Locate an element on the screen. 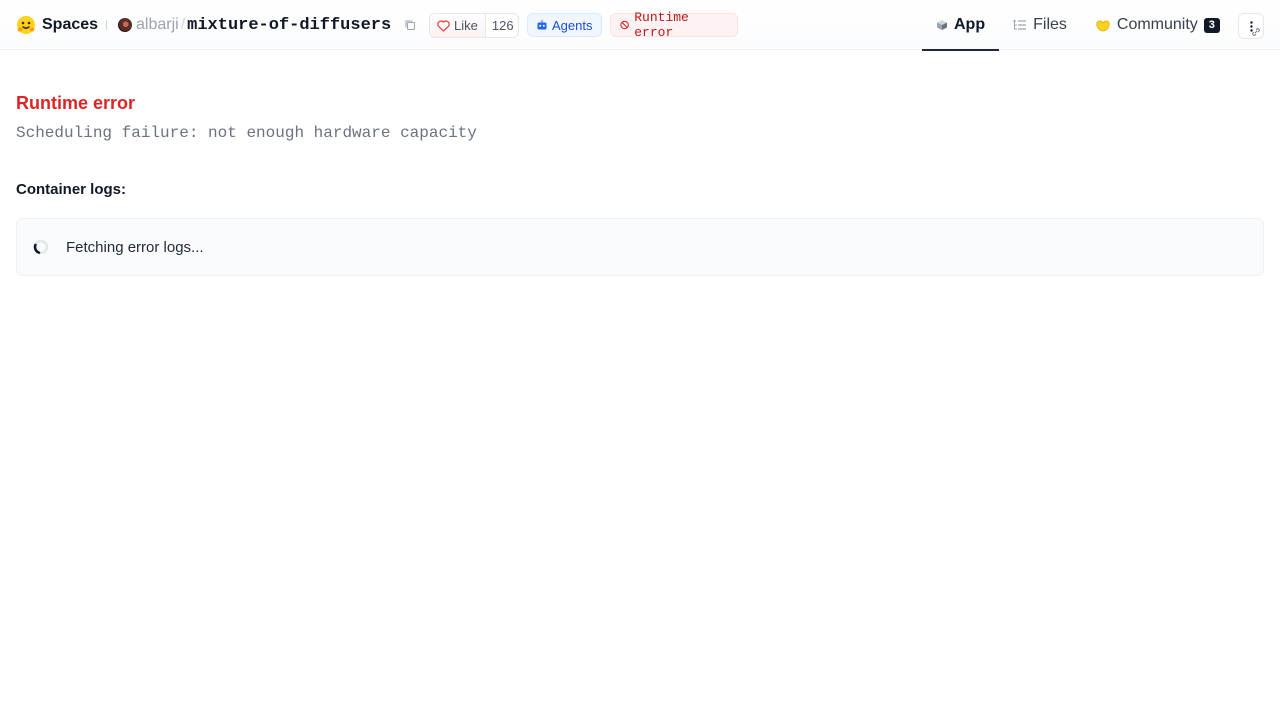 The height and width of the screenshot is (720, 1280). like-toggle: Like is located at coordinates (457, 25).